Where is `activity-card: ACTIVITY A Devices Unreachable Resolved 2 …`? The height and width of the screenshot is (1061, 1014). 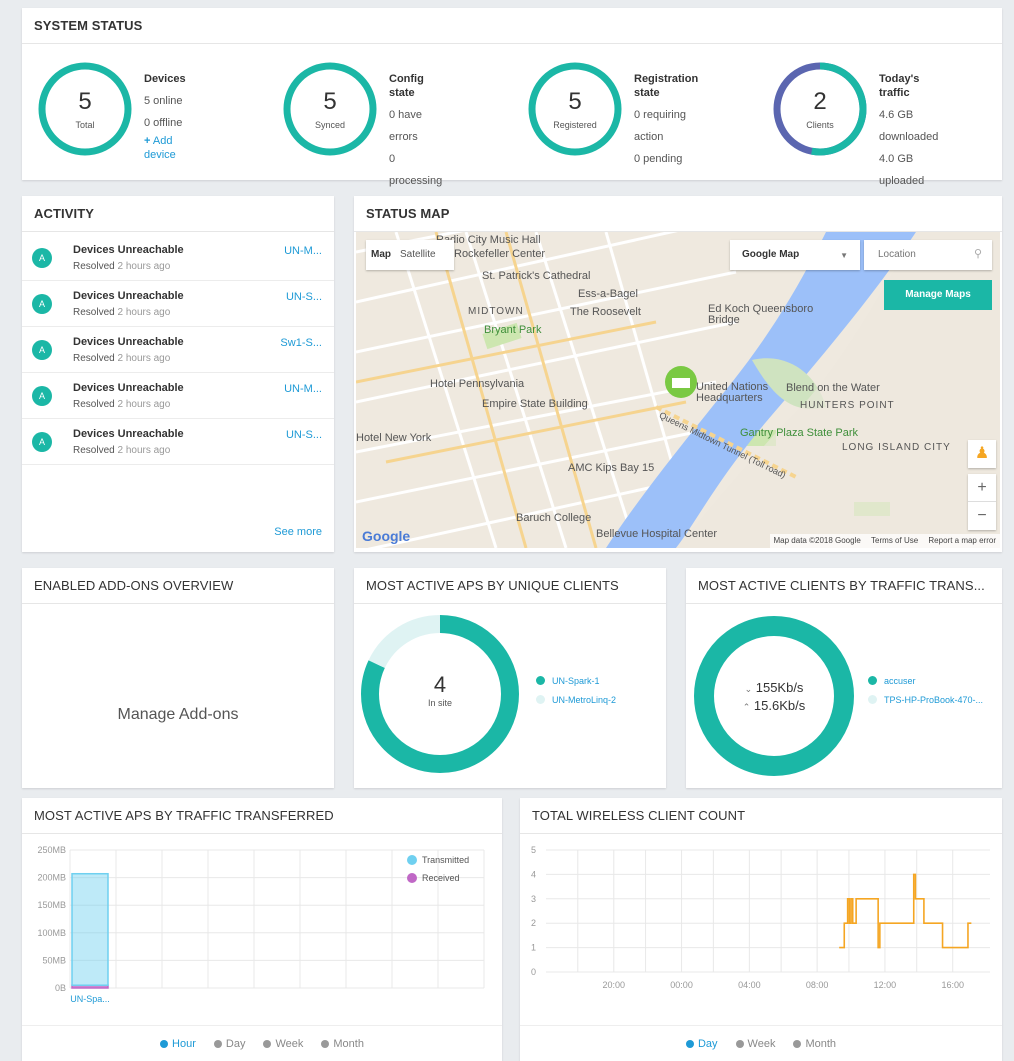
activity-card: ACTIVITY A Devices Unreachable Resolved 2 … is located at coordinates (178, 374).